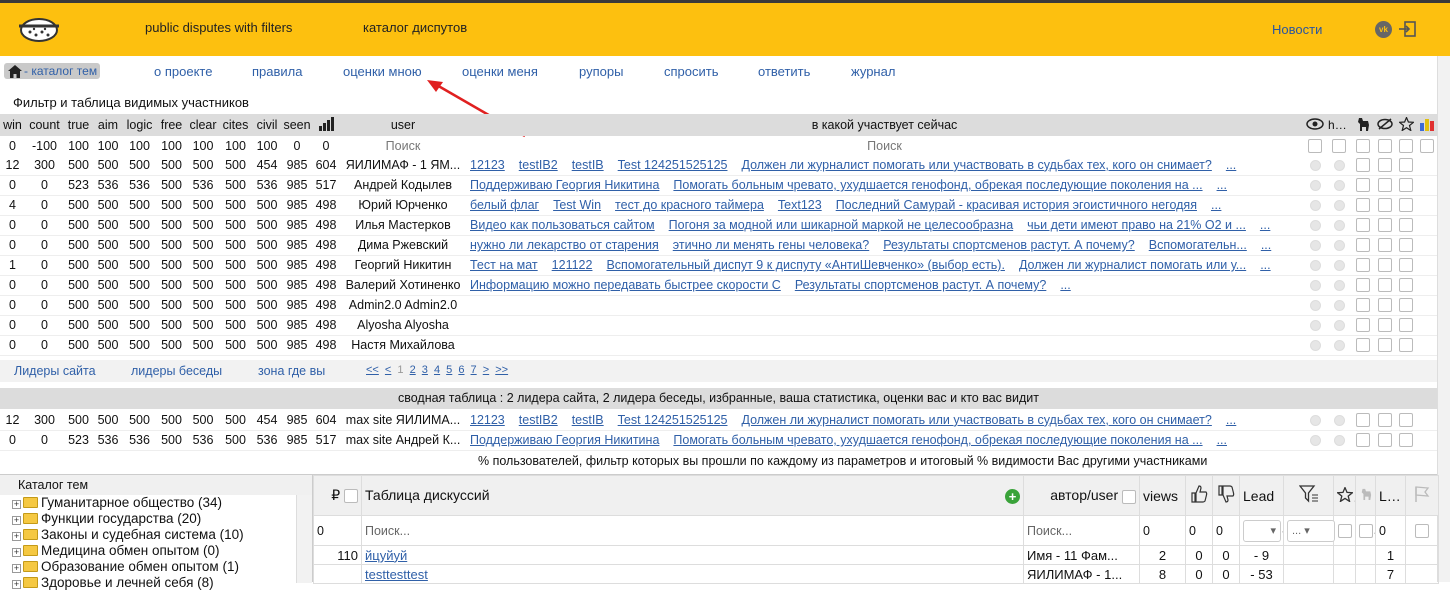 Image resolution: width=1450 pixels, height=591 pixels. I want to click on filter-dislikes: 0, so click(1226, 530).